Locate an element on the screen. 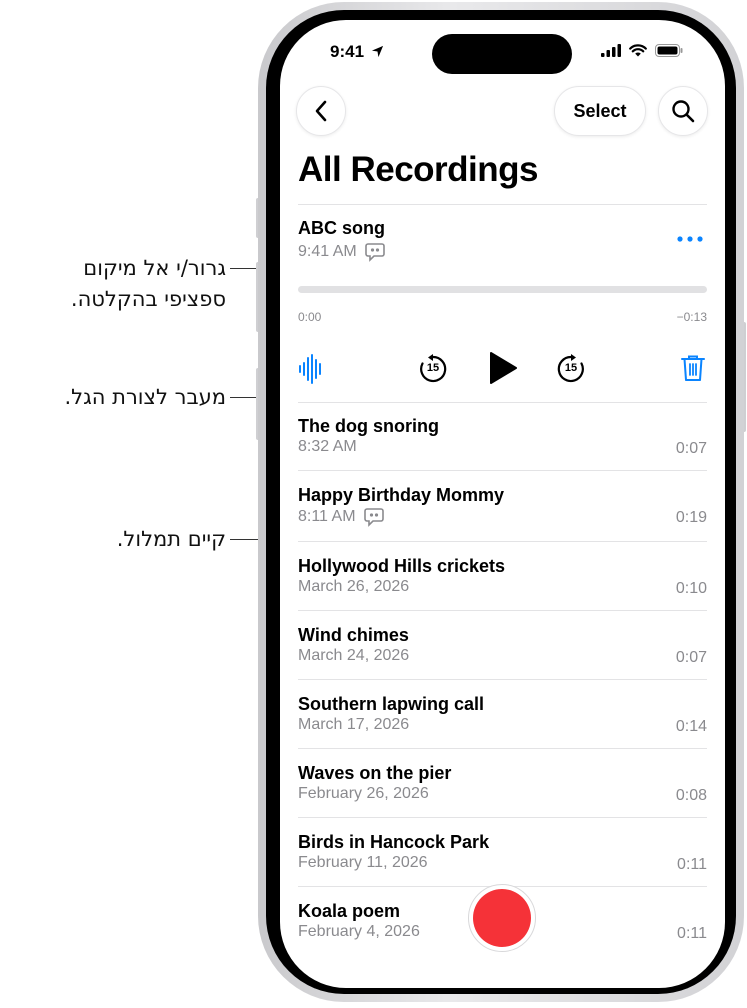 The image size is (747, 1008). recording-duration: 0:10 is located at coordinates (691, 588).